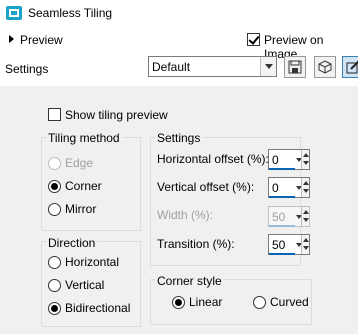 The image size is (358, 334). Describe the element at coordinates (79, 163) in the screenshot. I see `edge-label: Edge` at that location.